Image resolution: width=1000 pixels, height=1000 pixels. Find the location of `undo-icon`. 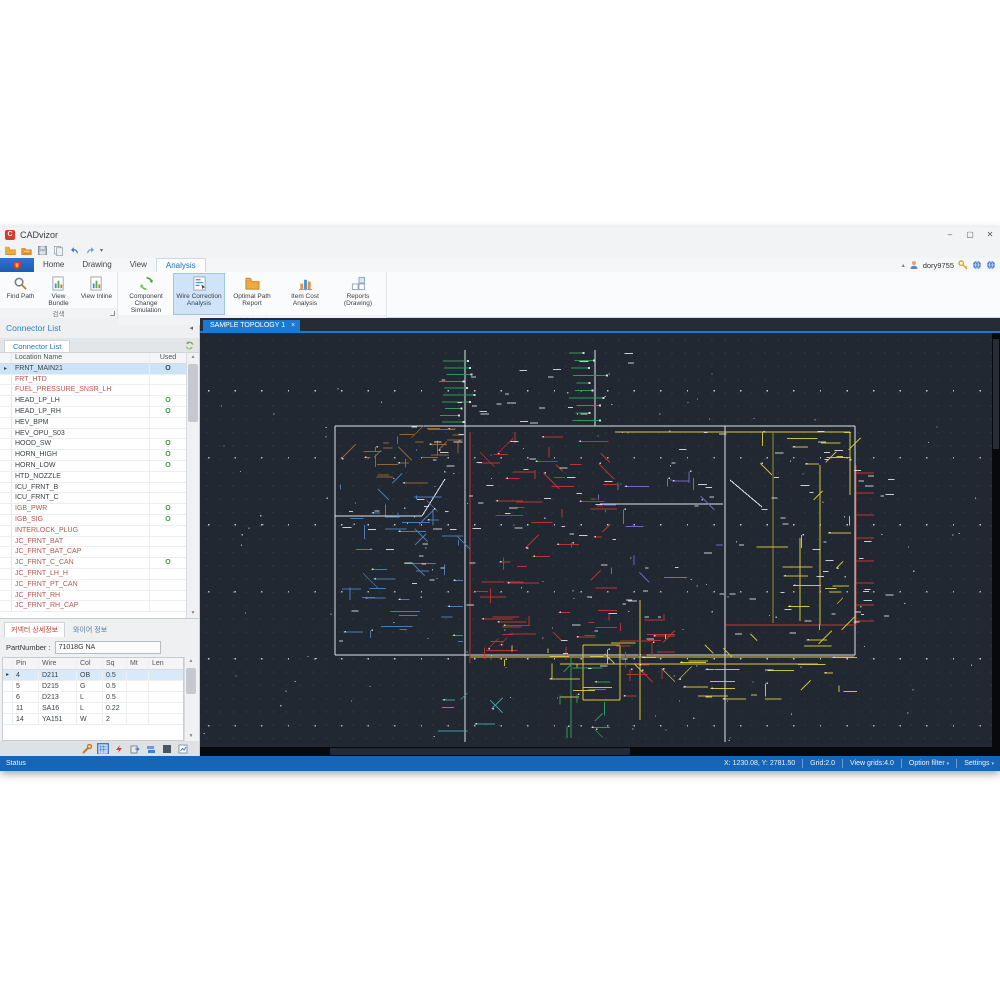

undo-icon is located at coordinates (74, 250).